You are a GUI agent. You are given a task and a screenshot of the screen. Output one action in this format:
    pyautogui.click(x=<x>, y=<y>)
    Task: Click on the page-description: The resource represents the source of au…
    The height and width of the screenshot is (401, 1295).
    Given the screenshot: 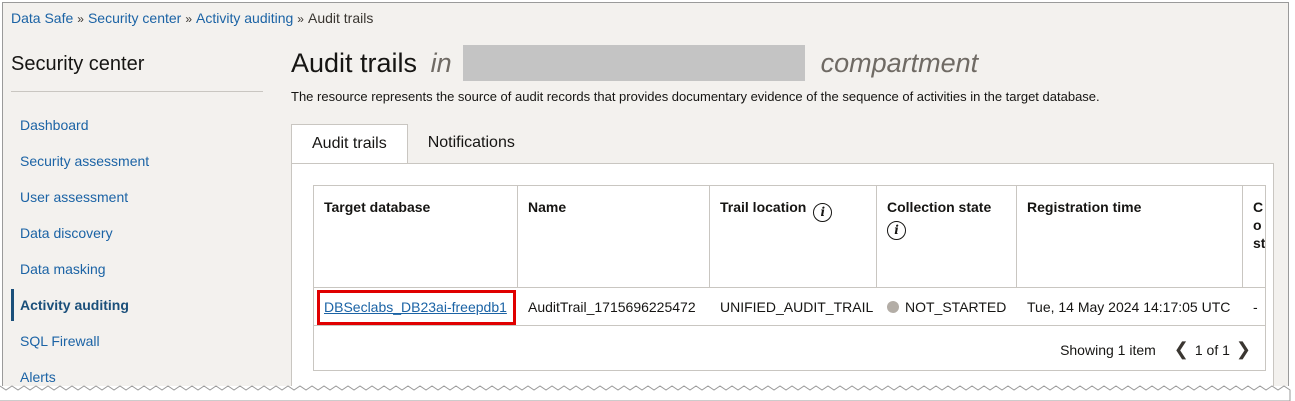 What is the action you would take?
    pyautogui.click(x=695, y=96)
    